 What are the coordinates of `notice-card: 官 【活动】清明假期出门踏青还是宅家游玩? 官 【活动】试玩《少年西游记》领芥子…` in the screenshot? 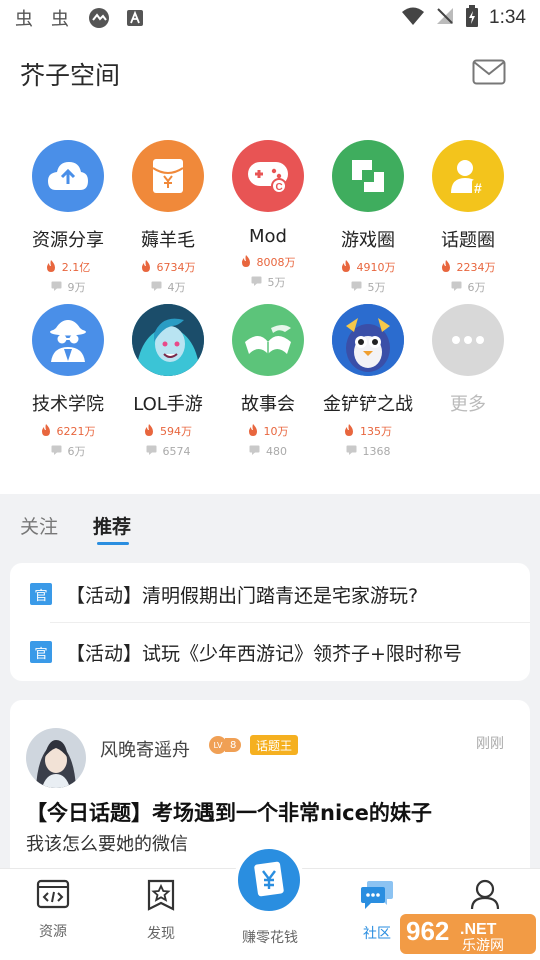 It's located at (270, 622).